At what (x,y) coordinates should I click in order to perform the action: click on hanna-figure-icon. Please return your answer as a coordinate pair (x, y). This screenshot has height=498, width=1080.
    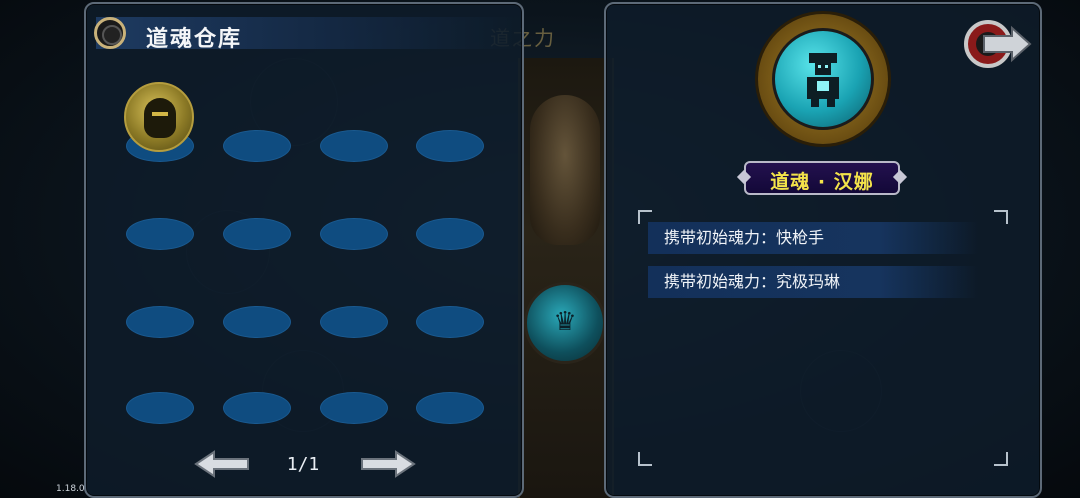
    Looking at the image, I should click on (823, 80).